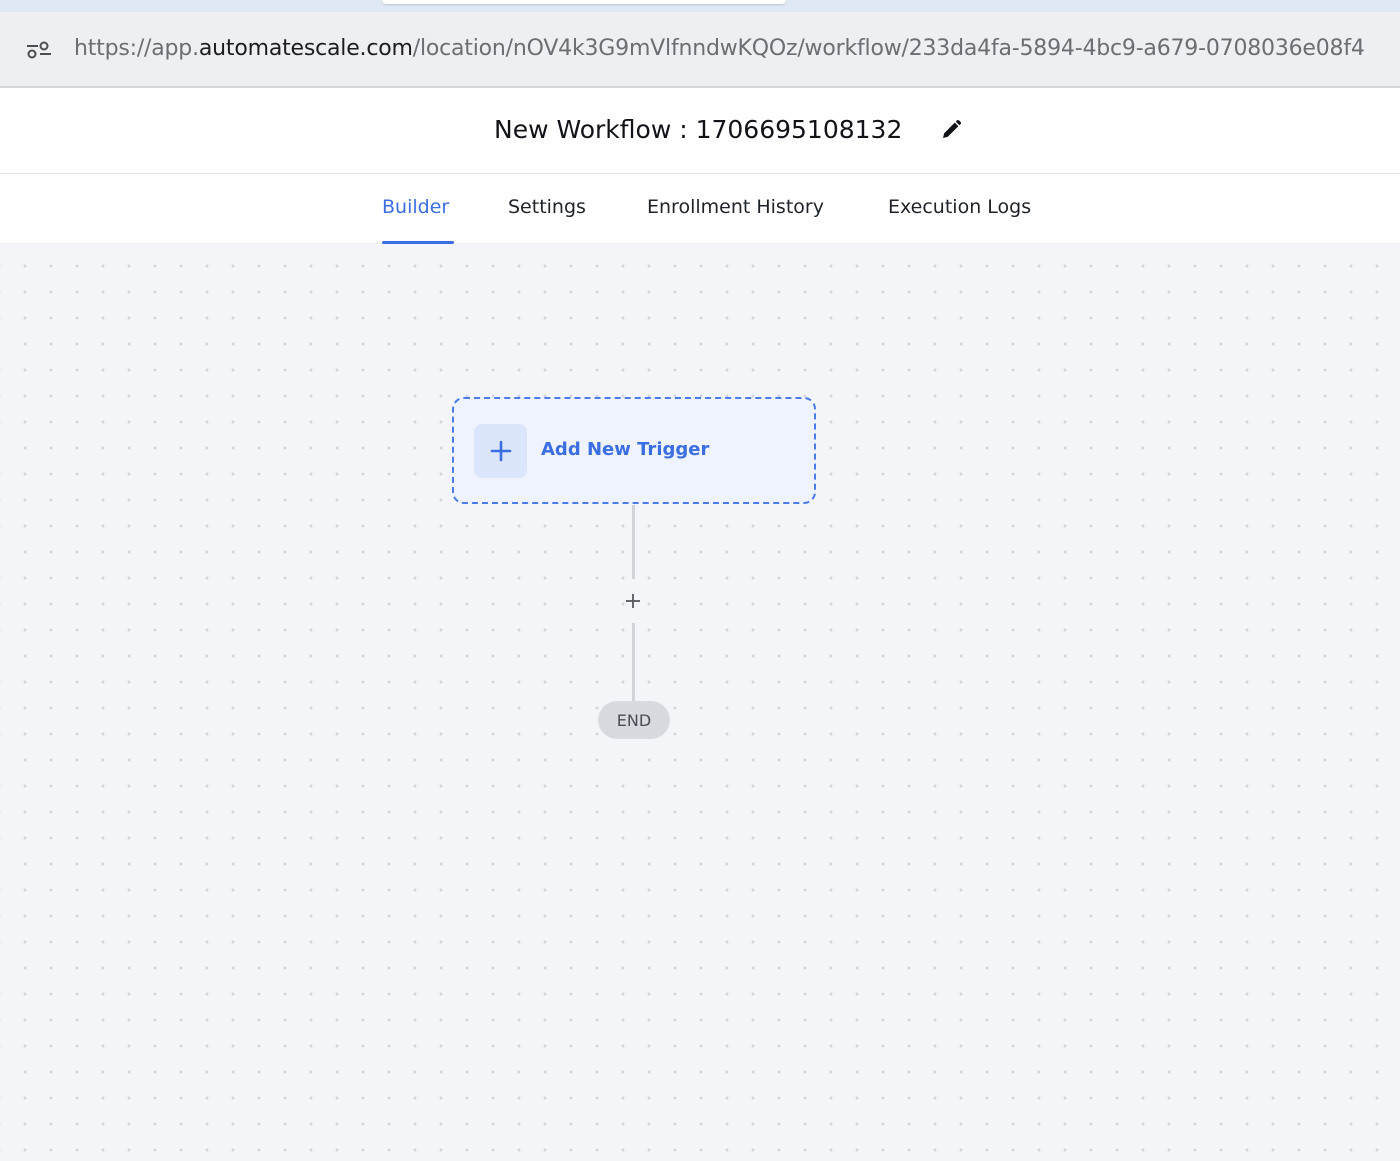  I want to click on trigger-label: Add New Trigger, so click(625, 449).